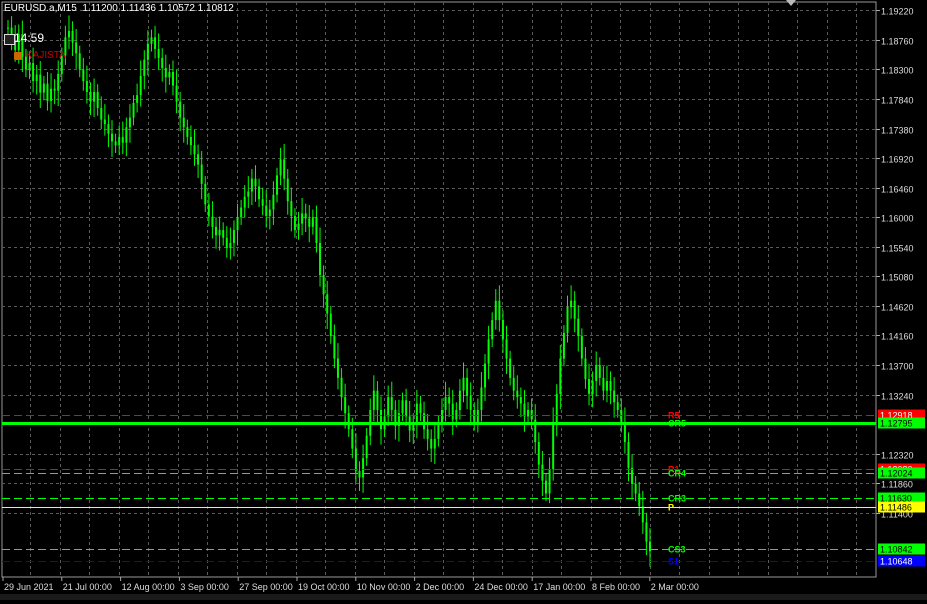  I want to click on time-tick-label: 29 Jun 2021, so click(29, 587).